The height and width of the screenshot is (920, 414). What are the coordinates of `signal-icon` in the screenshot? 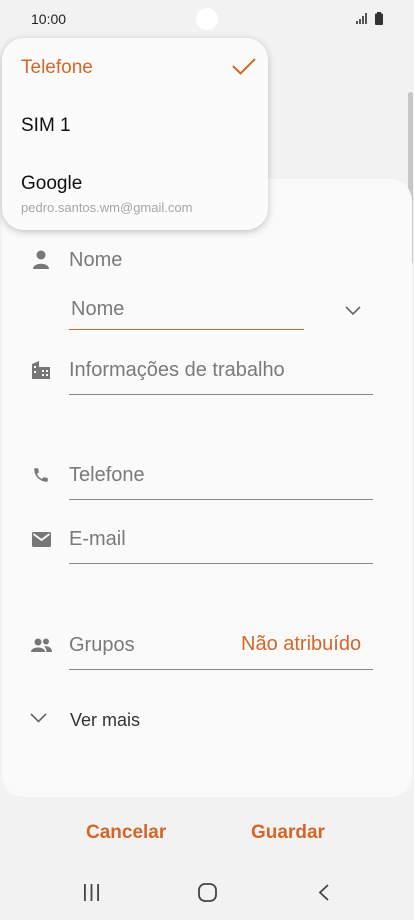 It's located at (361, 18).